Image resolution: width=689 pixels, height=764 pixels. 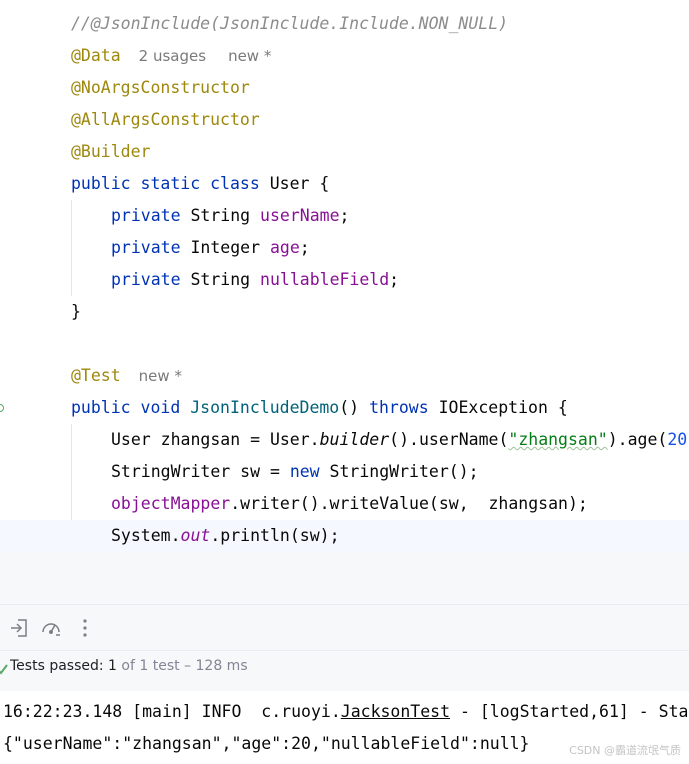 I want to click on builder-annotation: @Builder, so click(x=111, y=151).